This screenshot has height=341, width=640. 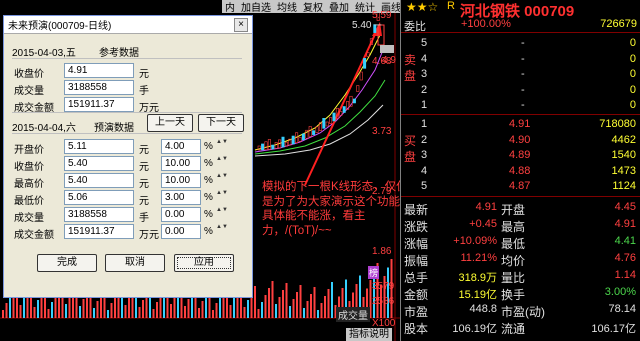 What do you see at coordinates (613, 329) in the screenshot?
I see `stat-value: 106.17亿` at bounding box center [613, 329].